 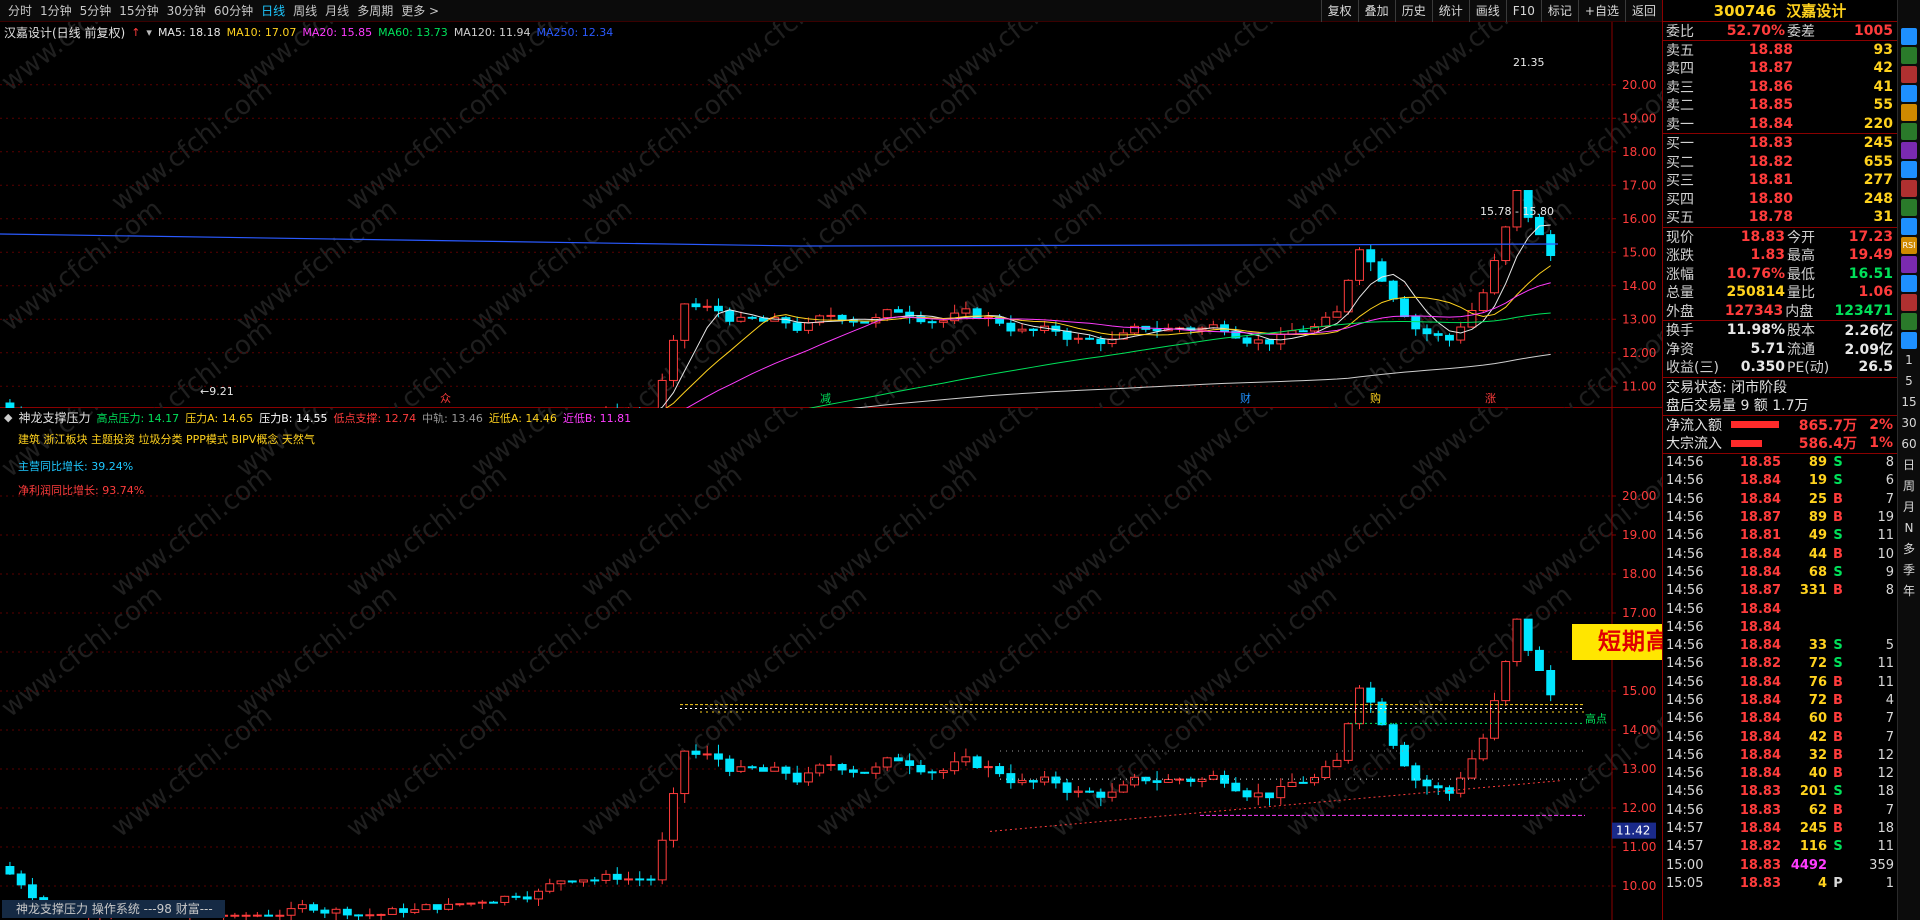 What do you see at coordinates (1909, 188) in the screenshot?
I see `alert-icon` at bounding box center [1909, 188].